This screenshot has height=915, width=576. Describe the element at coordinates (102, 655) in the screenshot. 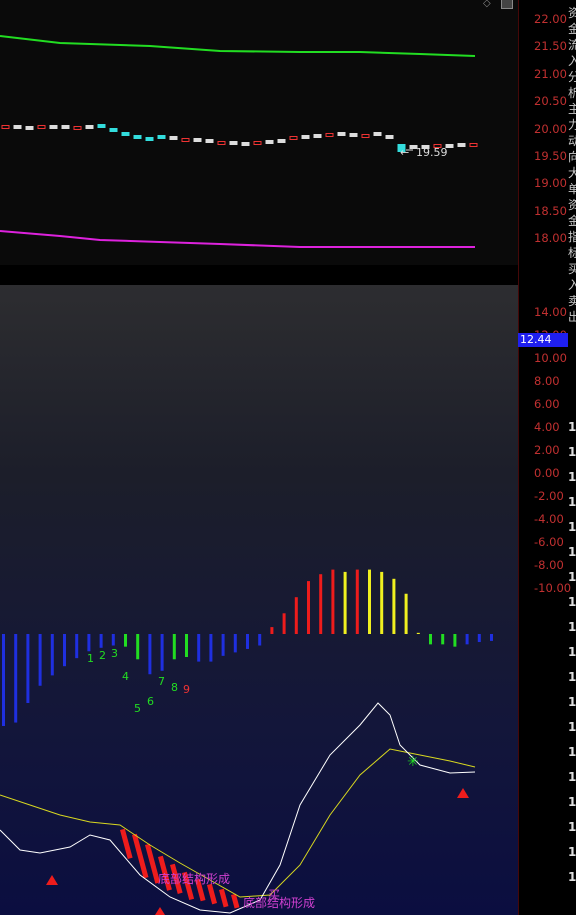

I see `count-label: 2` at that location.